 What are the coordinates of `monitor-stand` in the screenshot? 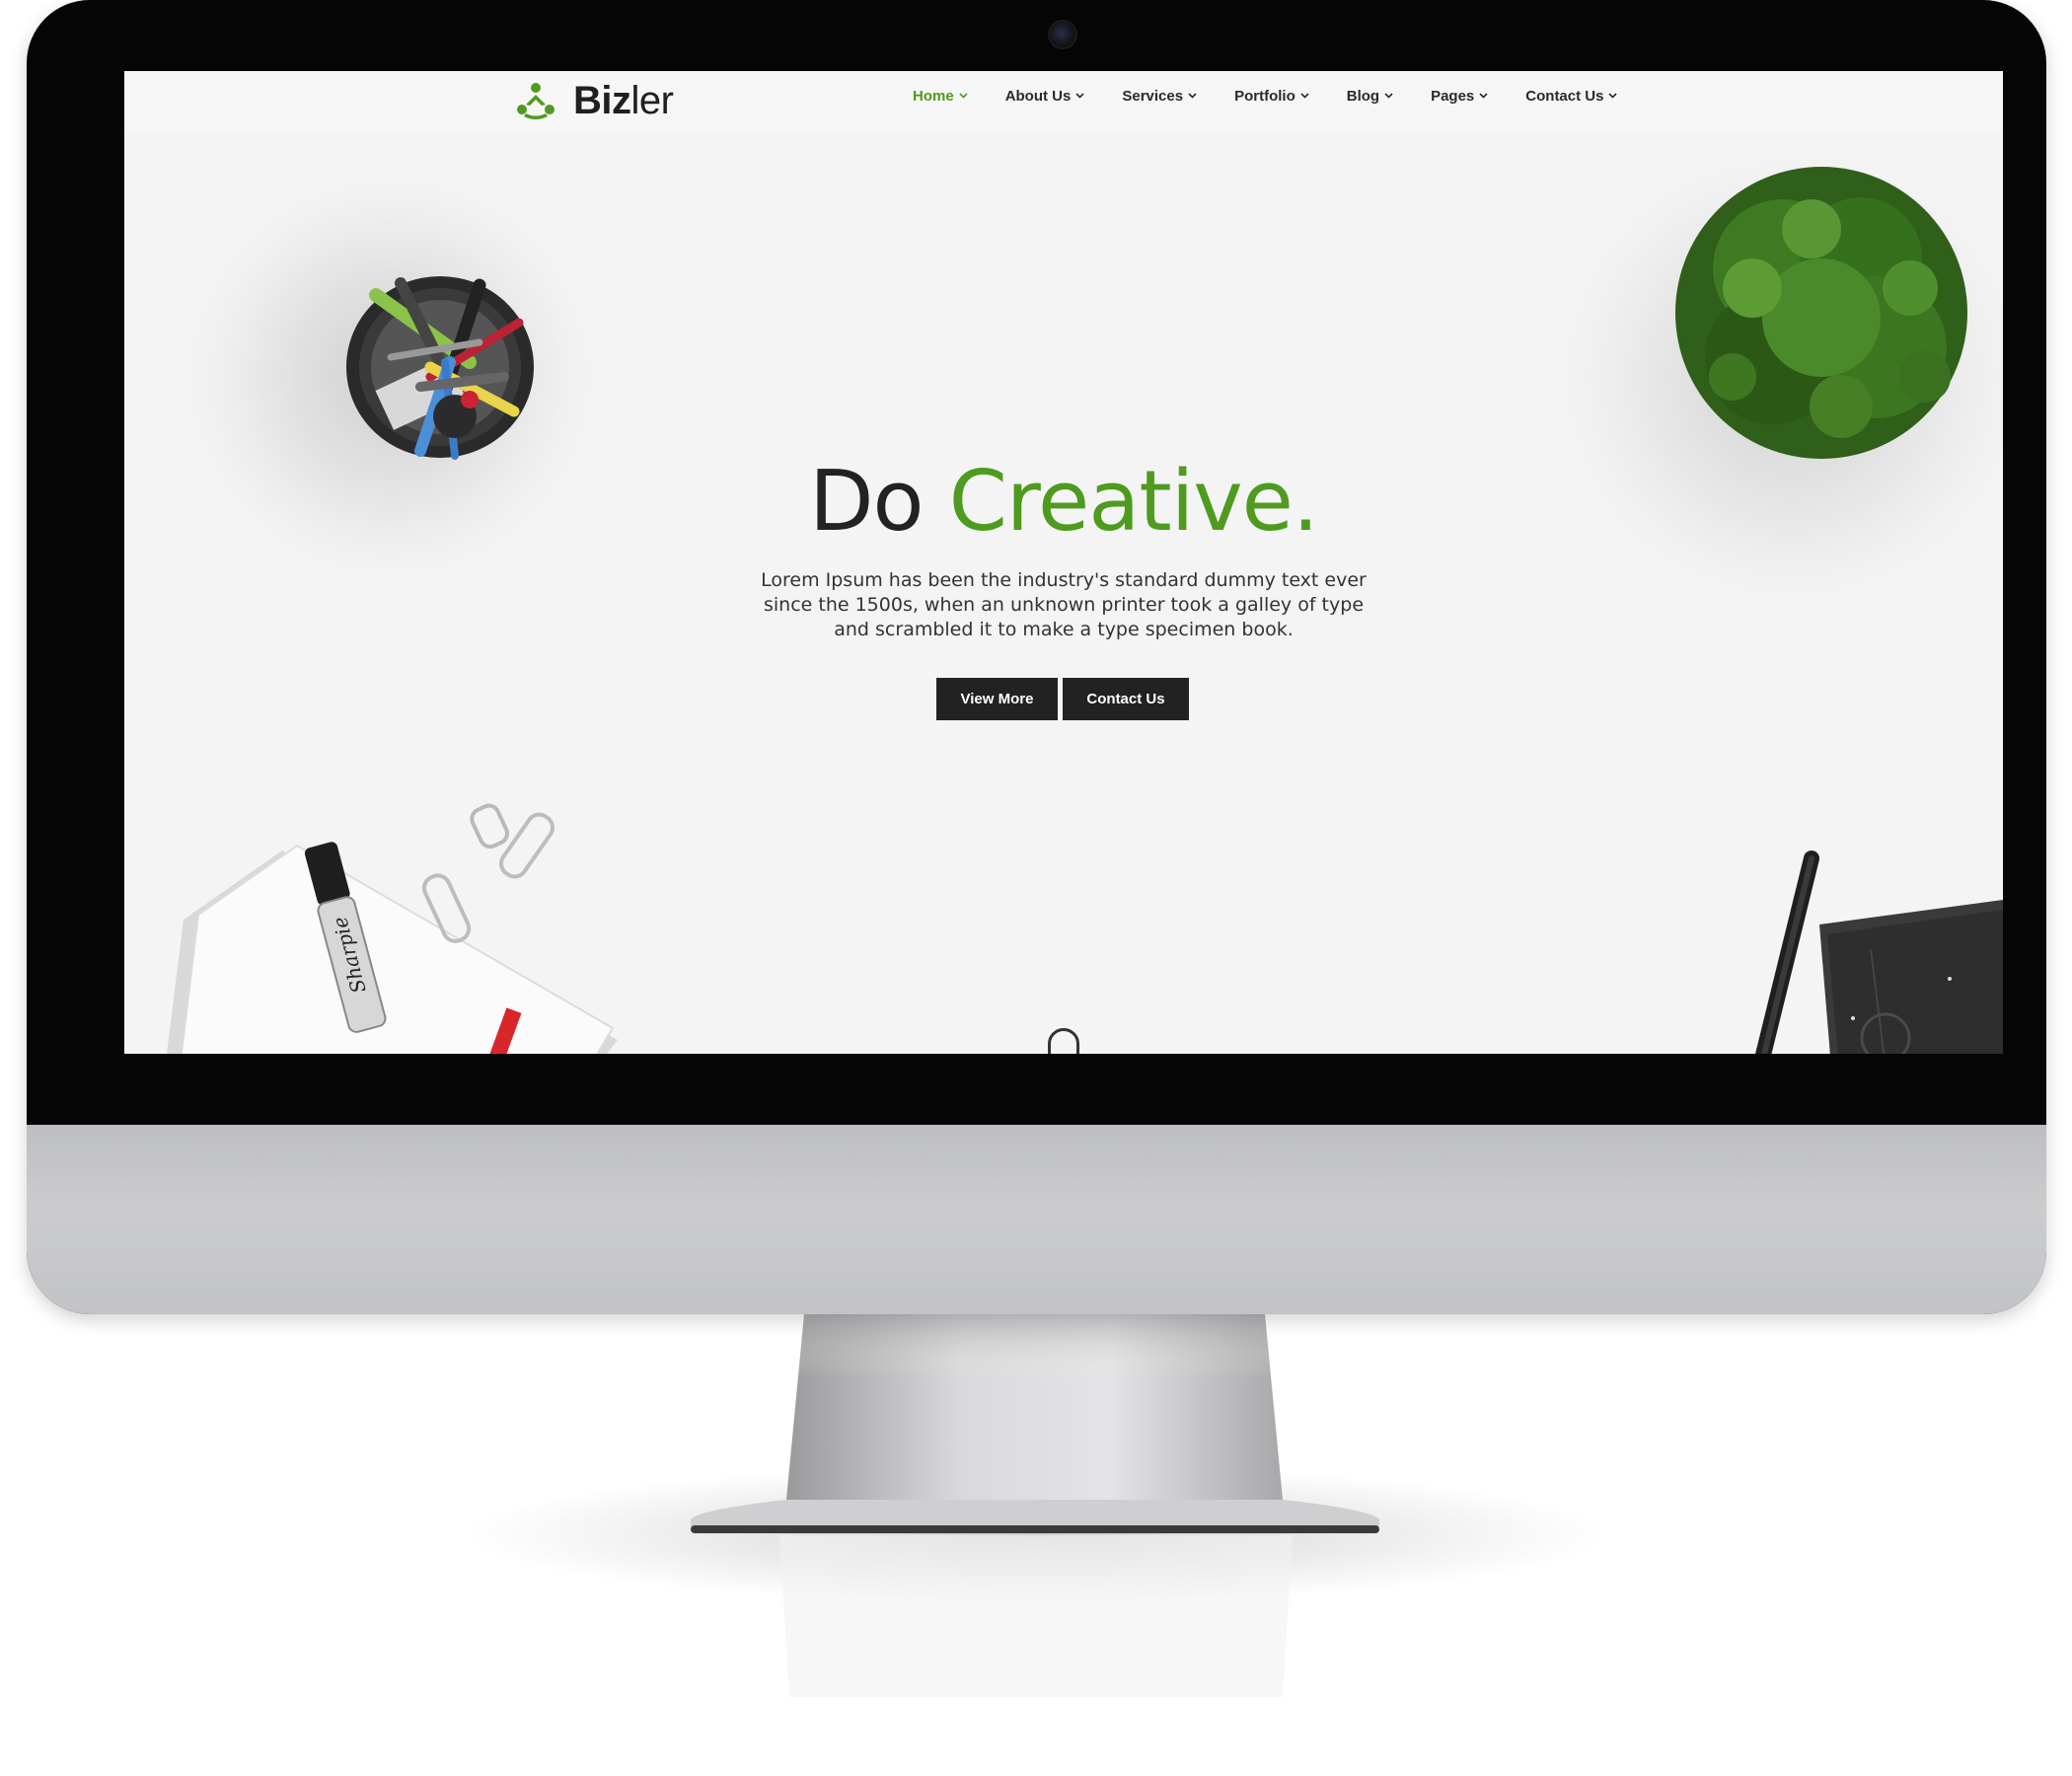 It's located at (1036, 1506).